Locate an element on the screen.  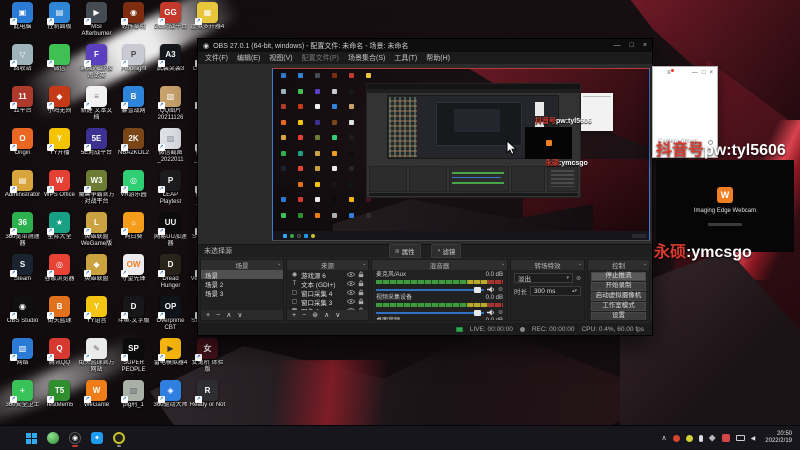
desktop-icon: P ↗ Propnight is located at coordinates (133, 65).